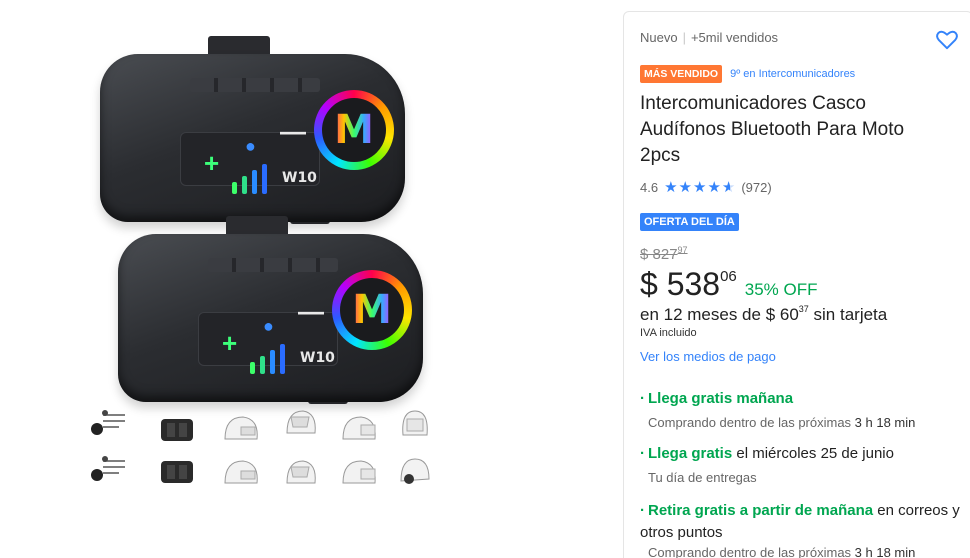 This screenshot has width=970, height=558. What do you see at coordinates (690, 453) in the screenshot?
I see `shipping-highlight: Llega gratis` at bounding box center [690, 453].